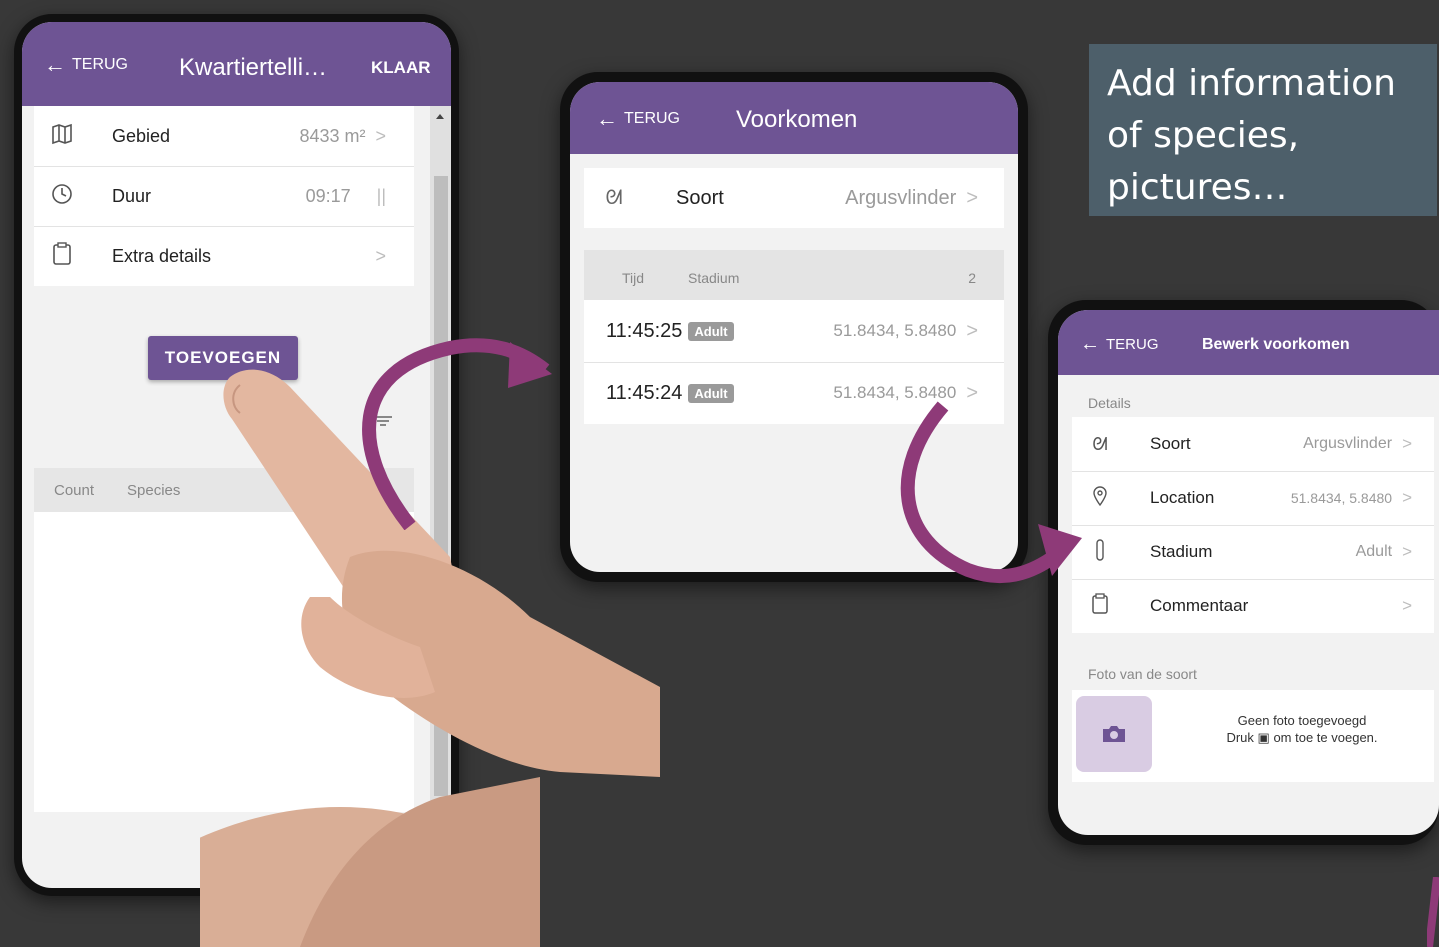 The image size is (1439, 947). Describe the element at coordinates (1433, 912) in the screenshot. I see `corner-arrow-fragment` at that location.